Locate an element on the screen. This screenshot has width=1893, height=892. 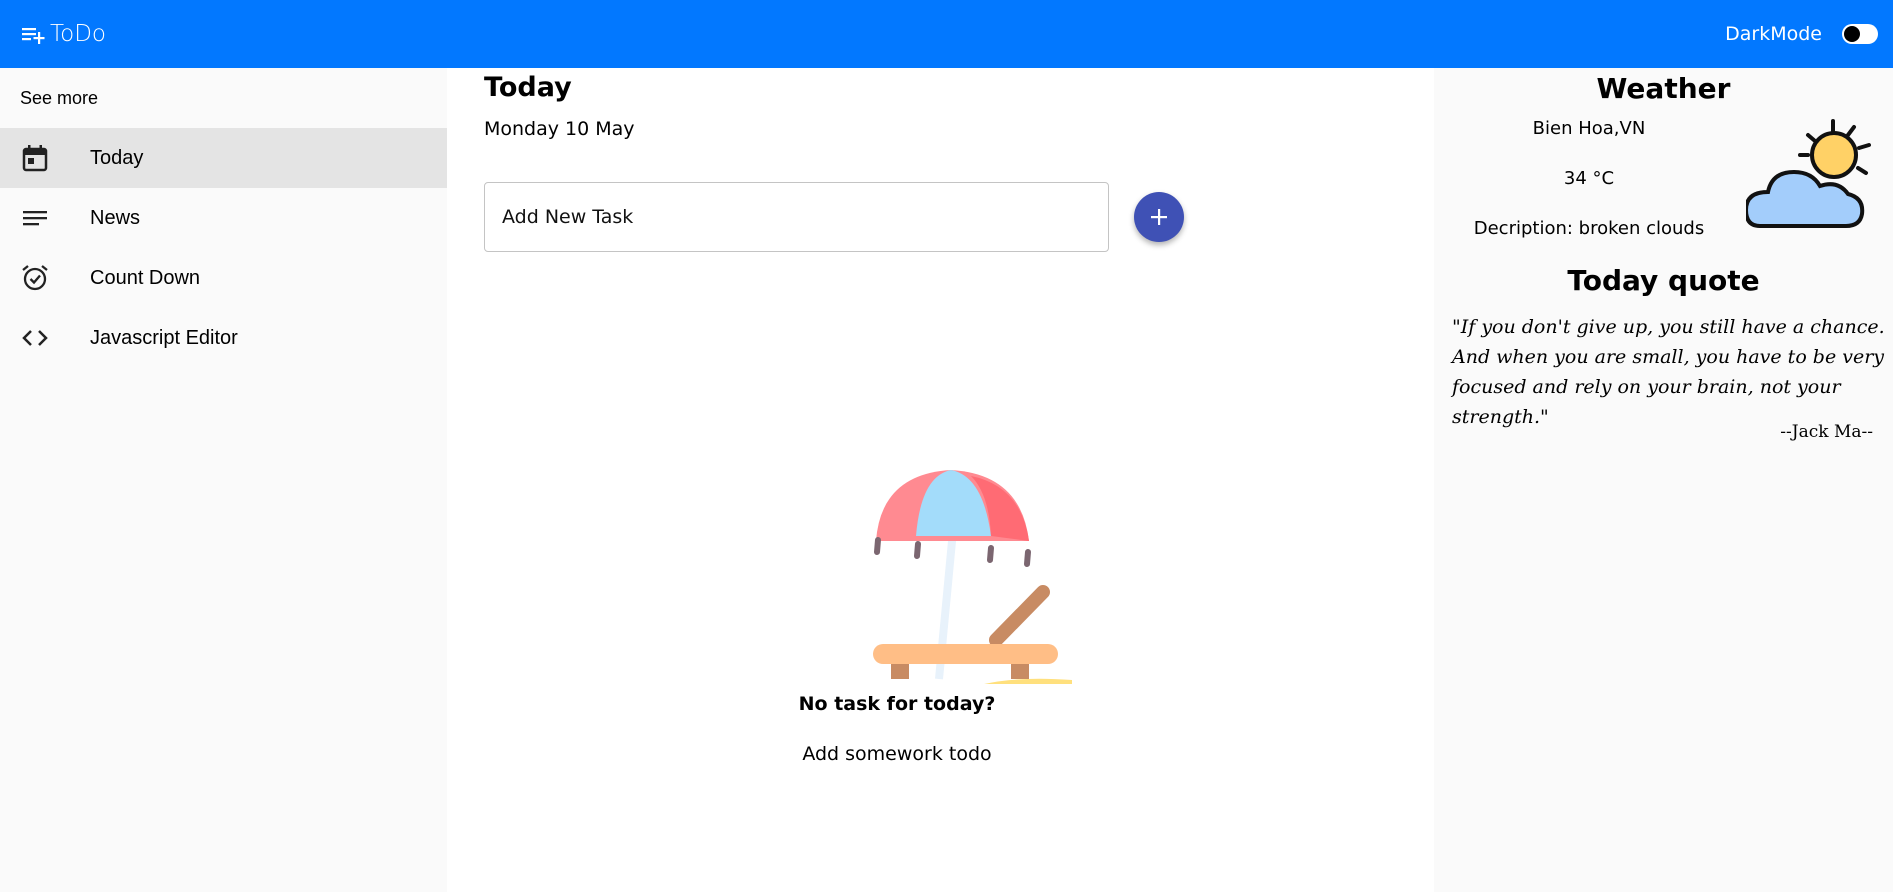
see-more-link: See more is located at coordinates (59, 98).